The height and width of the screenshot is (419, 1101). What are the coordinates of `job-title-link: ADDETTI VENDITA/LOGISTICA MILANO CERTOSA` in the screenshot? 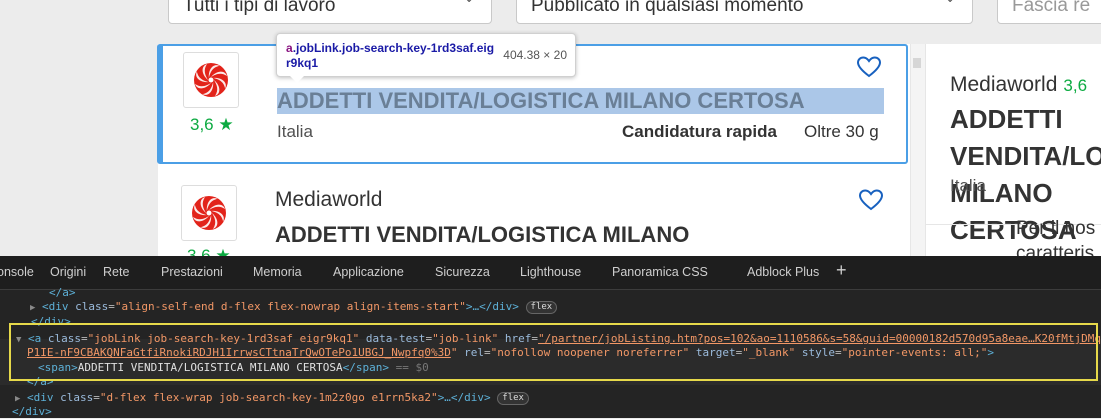 It's located at (580, 101).